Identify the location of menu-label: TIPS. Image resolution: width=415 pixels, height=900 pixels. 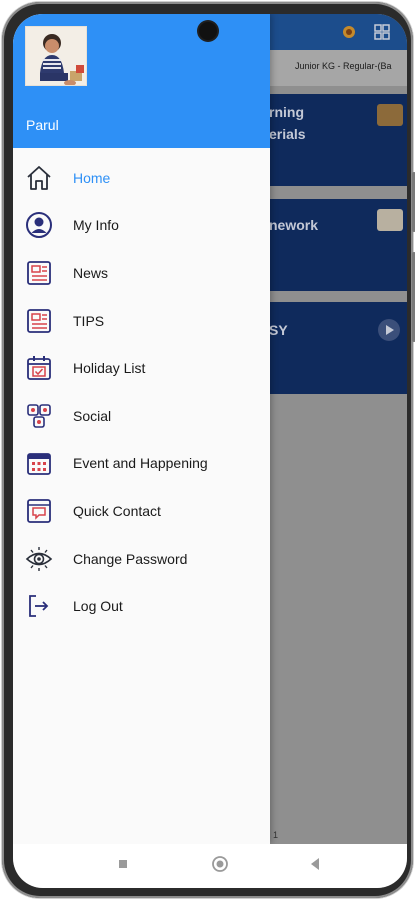
(89, 320).